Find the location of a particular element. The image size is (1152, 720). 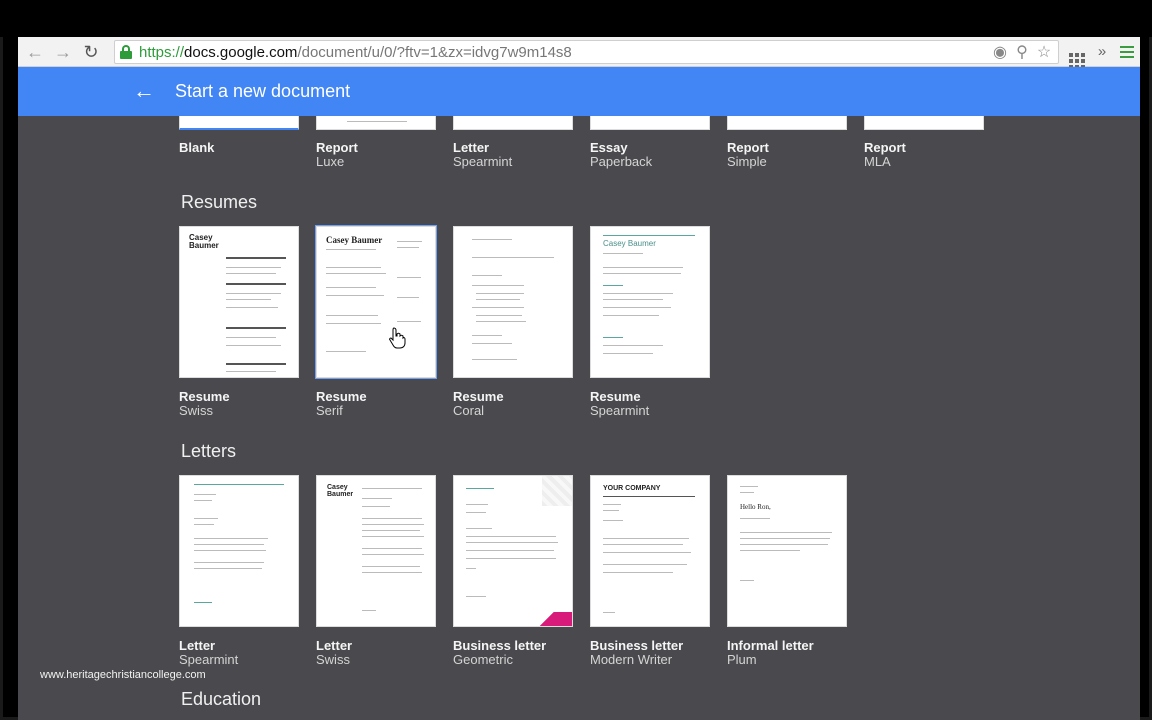

section-title-letters: Letters is located at coordinates (209, 451).